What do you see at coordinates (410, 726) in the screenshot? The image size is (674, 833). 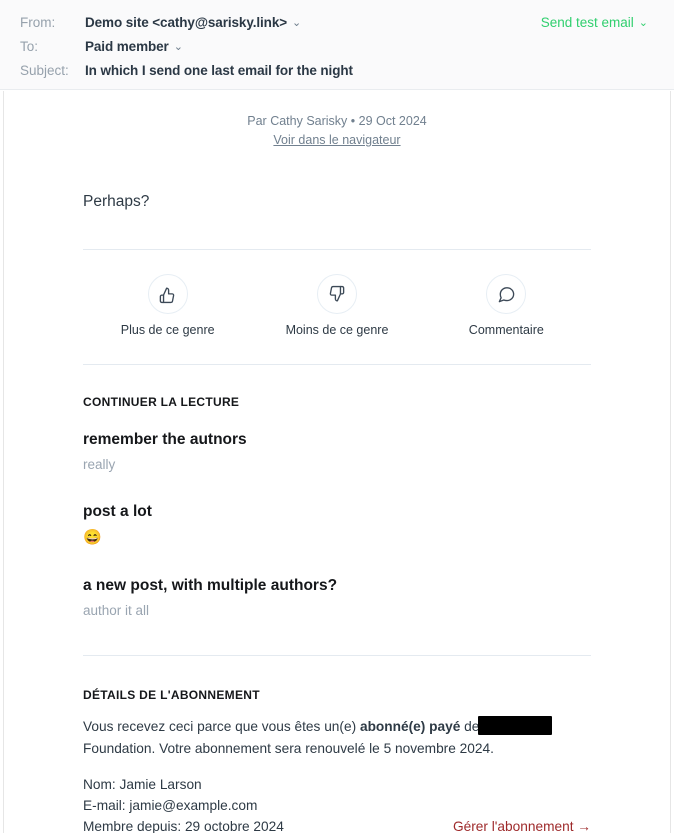 I see `subscription-status-bold: abonné(e) payé` at bounding box center [410, 726].